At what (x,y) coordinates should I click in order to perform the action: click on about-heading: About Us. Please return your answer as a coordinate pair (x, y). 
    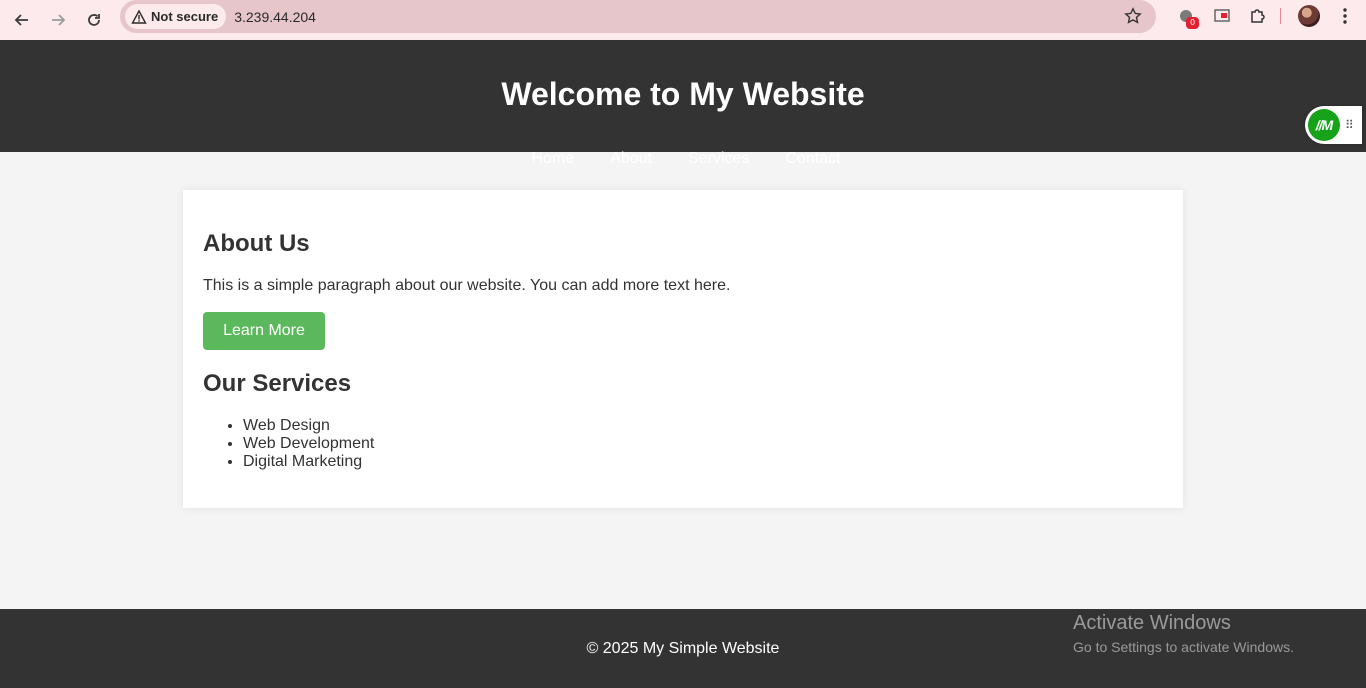
    Looking at the image, I should click on (256, 243).